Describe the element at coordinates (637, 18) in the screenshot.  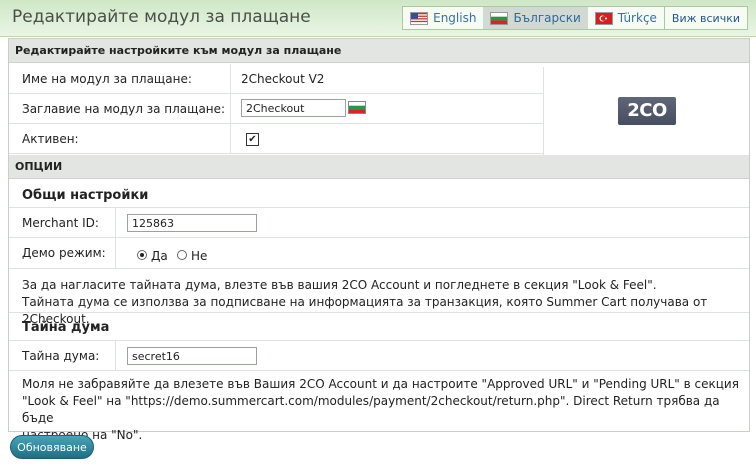
I see `lang-turkish-label: Türkçe` at that location.